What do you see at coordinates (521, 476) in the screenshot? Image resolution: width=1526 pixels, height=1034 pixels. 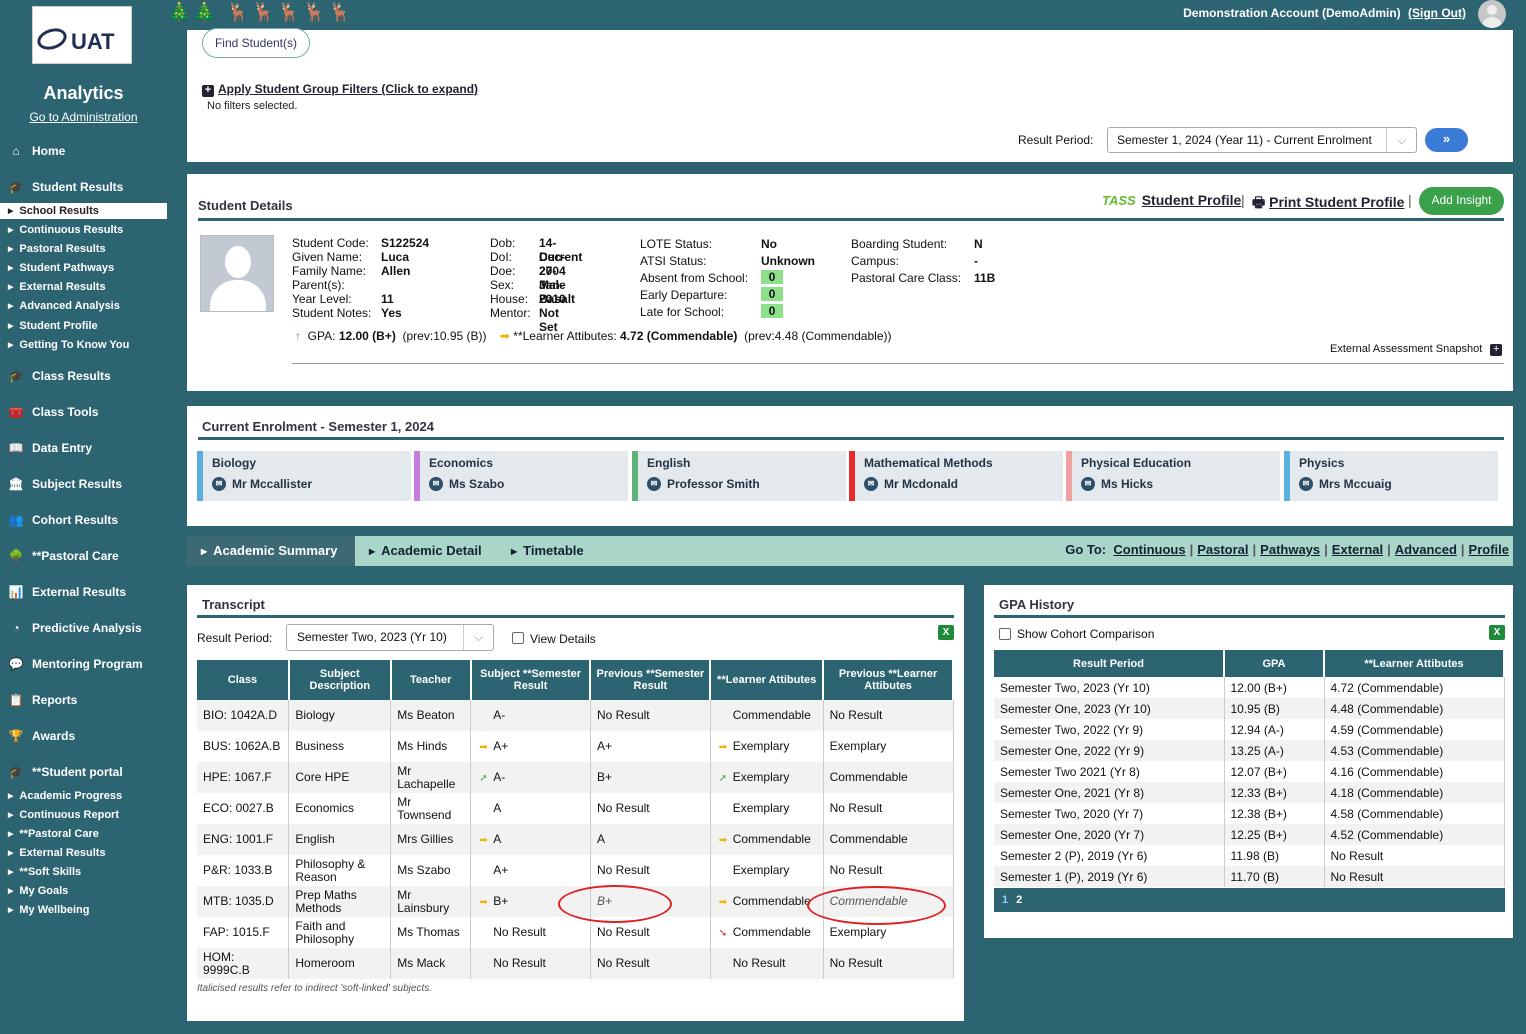 I see `subject-card-economics: Economics ✉ Ms Szabo` at bounding box center [521, 476].